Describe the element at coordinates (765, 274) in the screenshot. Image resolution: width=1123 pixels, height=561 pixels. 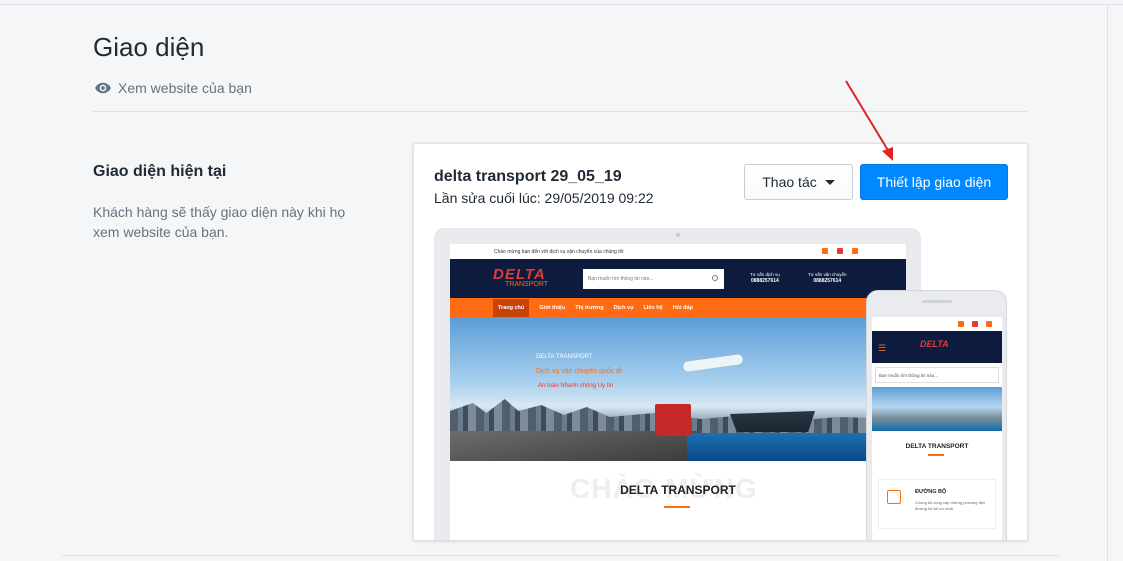
I see `hotline-1-label: Tư vấn dịch vụ` at that location.